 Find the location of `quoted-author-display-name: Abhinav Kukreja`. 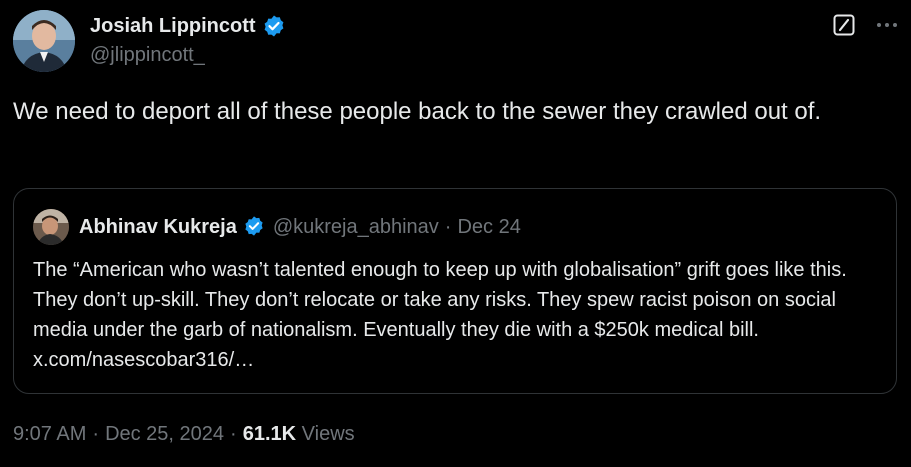

quoted-author-display-name: Abhinav Kukreja is located at coordinates (158, 227).